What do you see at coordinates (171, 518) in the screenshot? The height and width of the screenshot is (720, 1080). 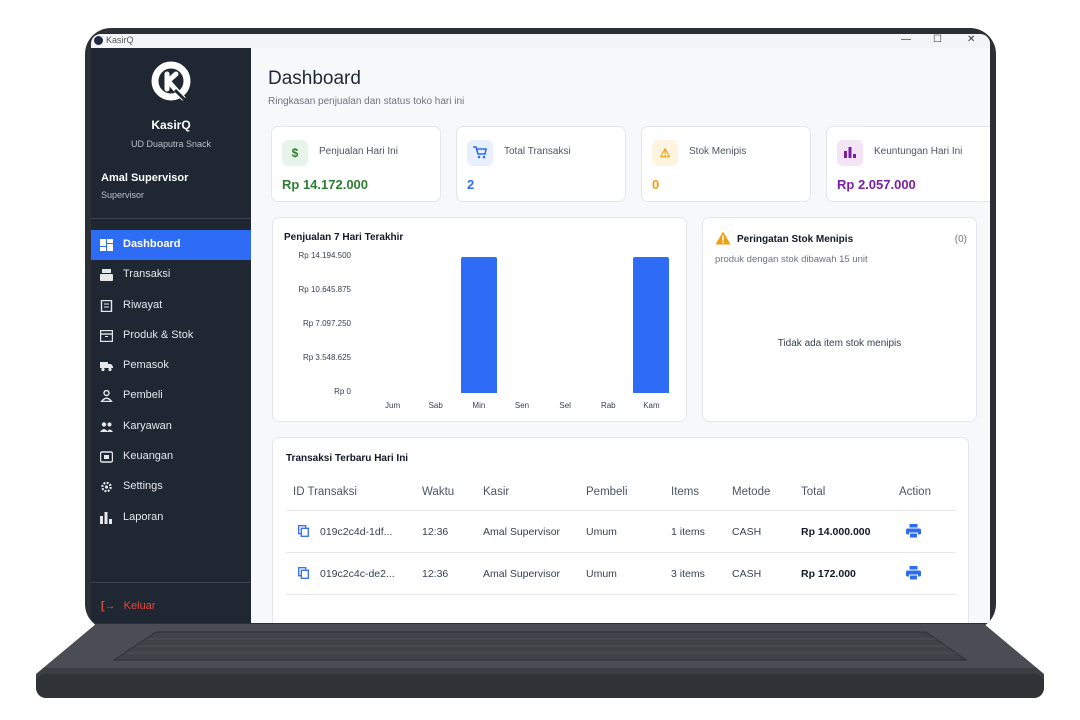 I see `sidebar-item-laporan: Laporan` at bounding box center [171, 518].